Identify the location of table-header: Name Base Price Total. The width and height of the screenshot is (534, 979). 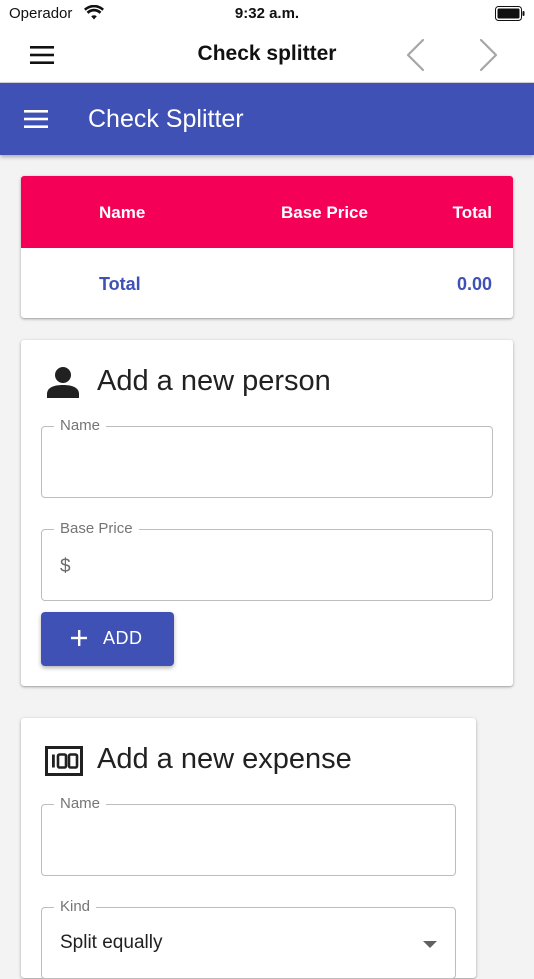
(267, 212).